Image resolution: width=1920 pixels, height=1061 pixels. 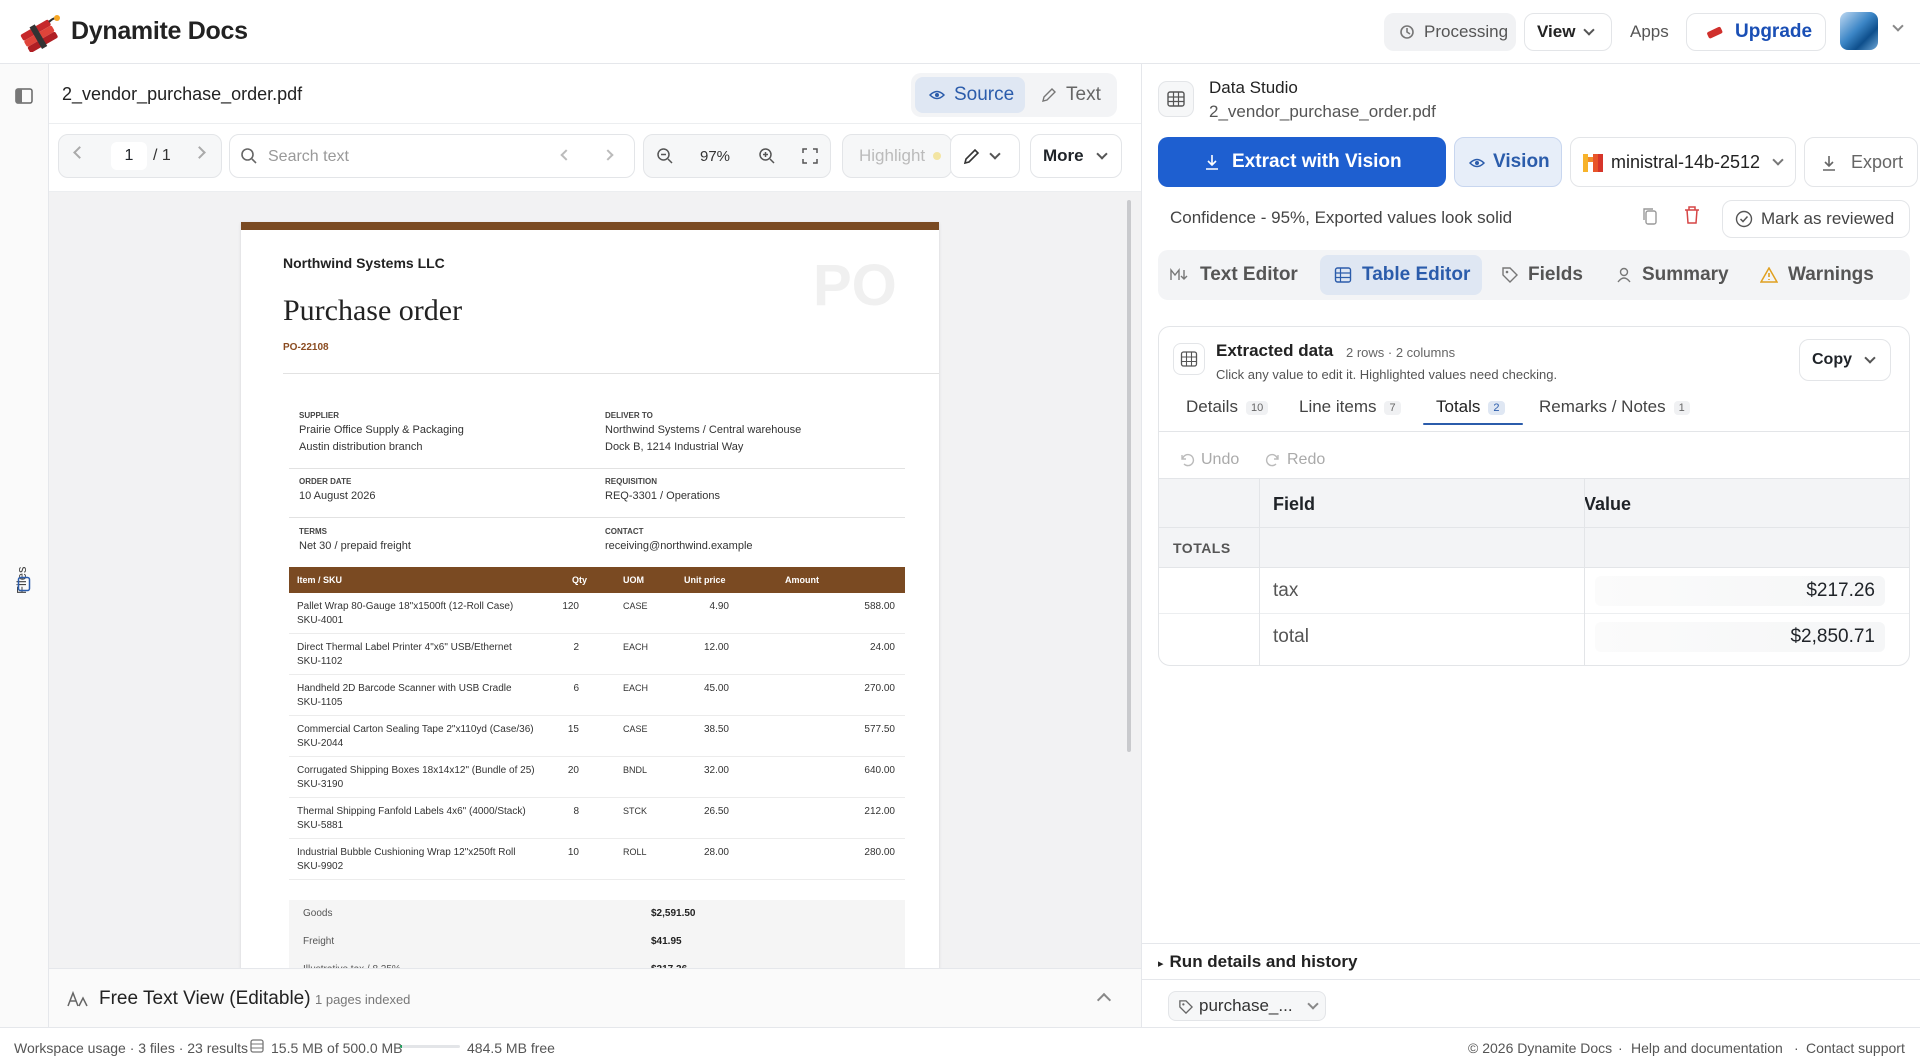 I want to click on model-select: ministral-14b-2512, so click(x=1683, y=162).